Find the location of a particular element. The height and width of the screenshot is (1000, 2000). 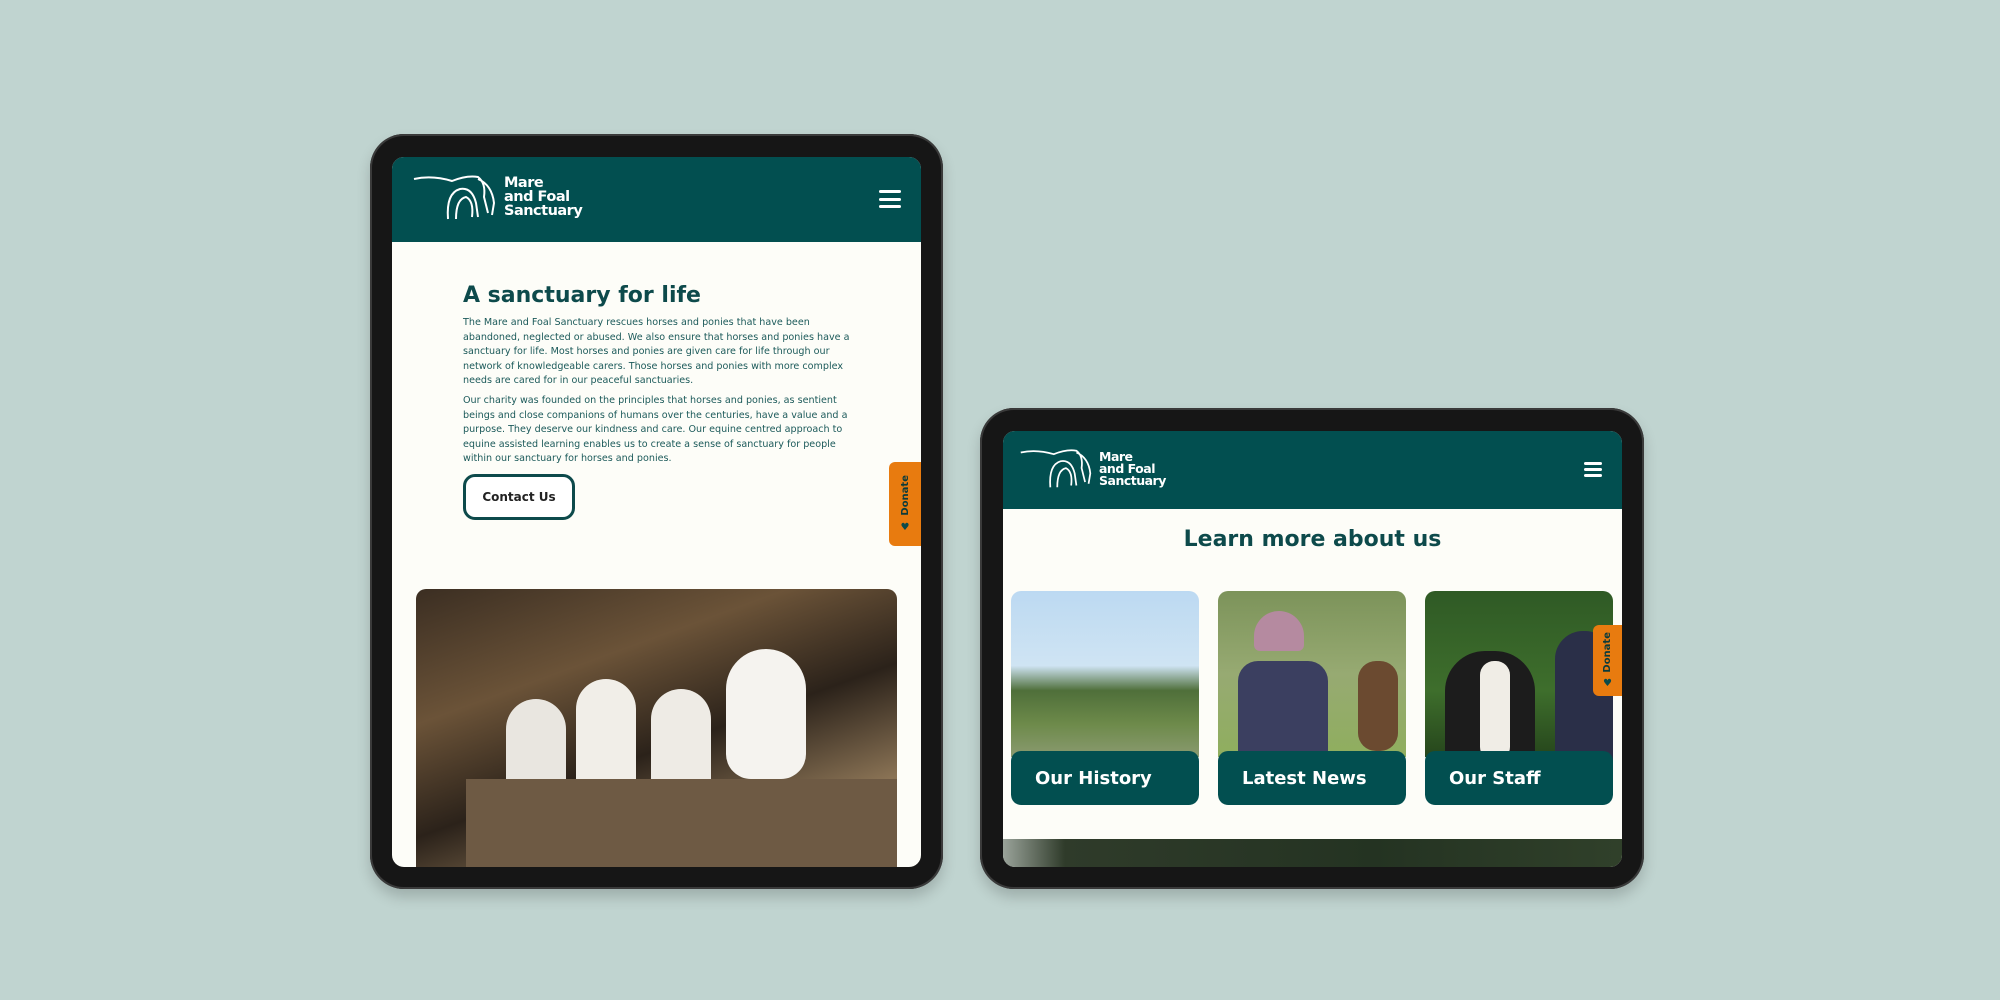

card-label: Our History is located at coordinates (1105, 778).